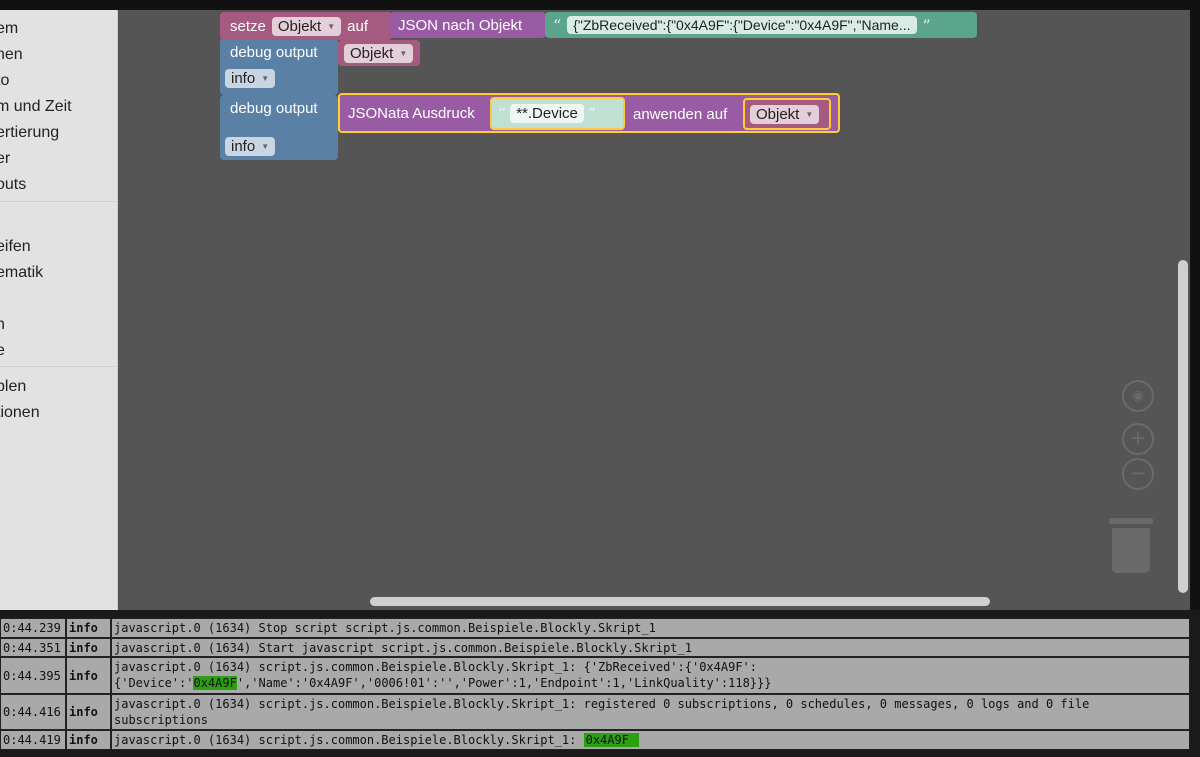 The height and width of the screenshot is (757, 1200). What do you see at coordinates (5, 159) in the screenshot?
I see `toolbox-category: er` at bounding box center [5, 159].